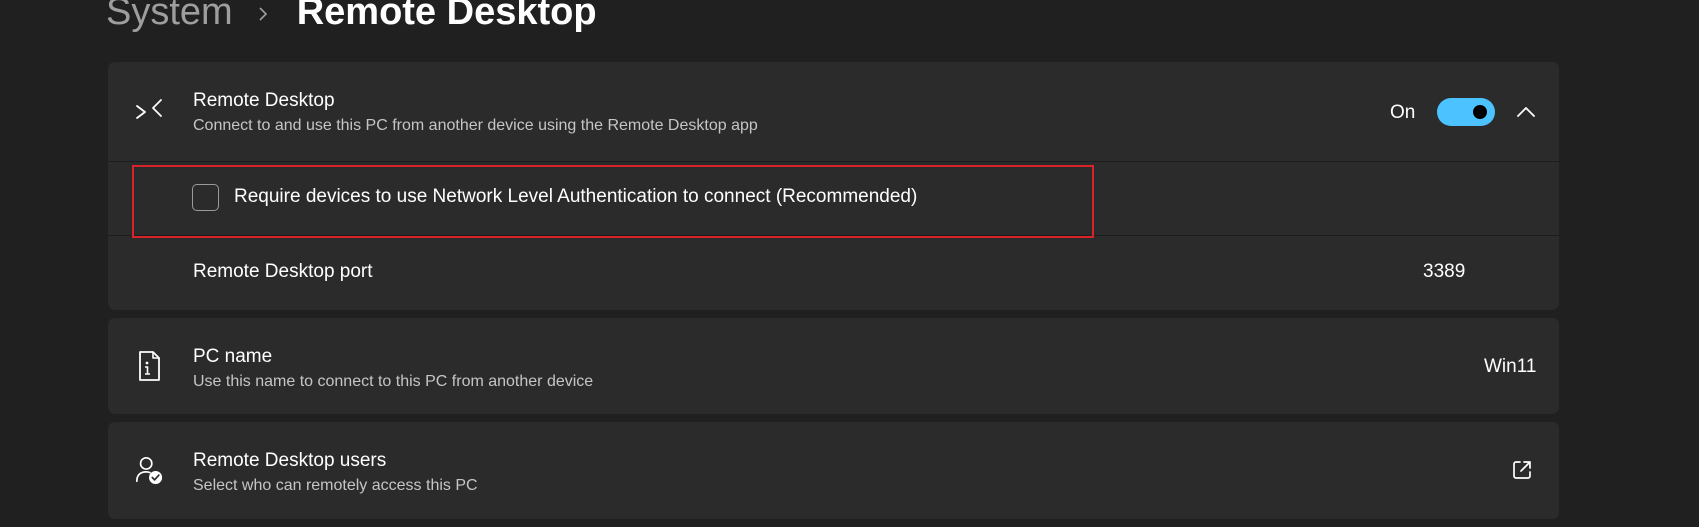  Describe the element at coordinates (264, 100) in the screenshot. I see `remote-desktop-title: Remote Desktop` at that location.